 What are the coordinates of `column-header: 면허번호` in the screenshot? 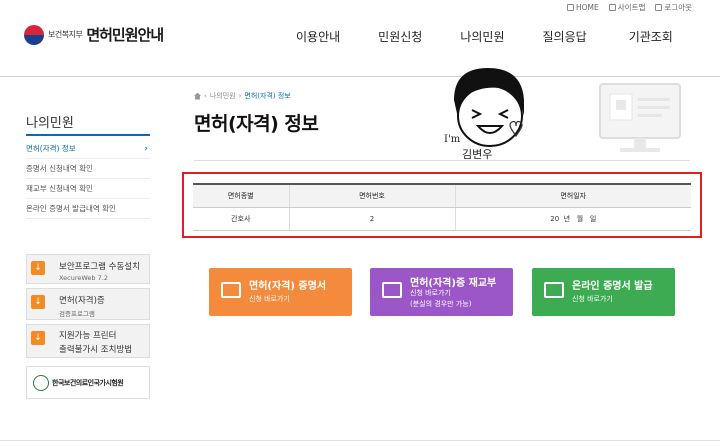 It's located at (371, 195).